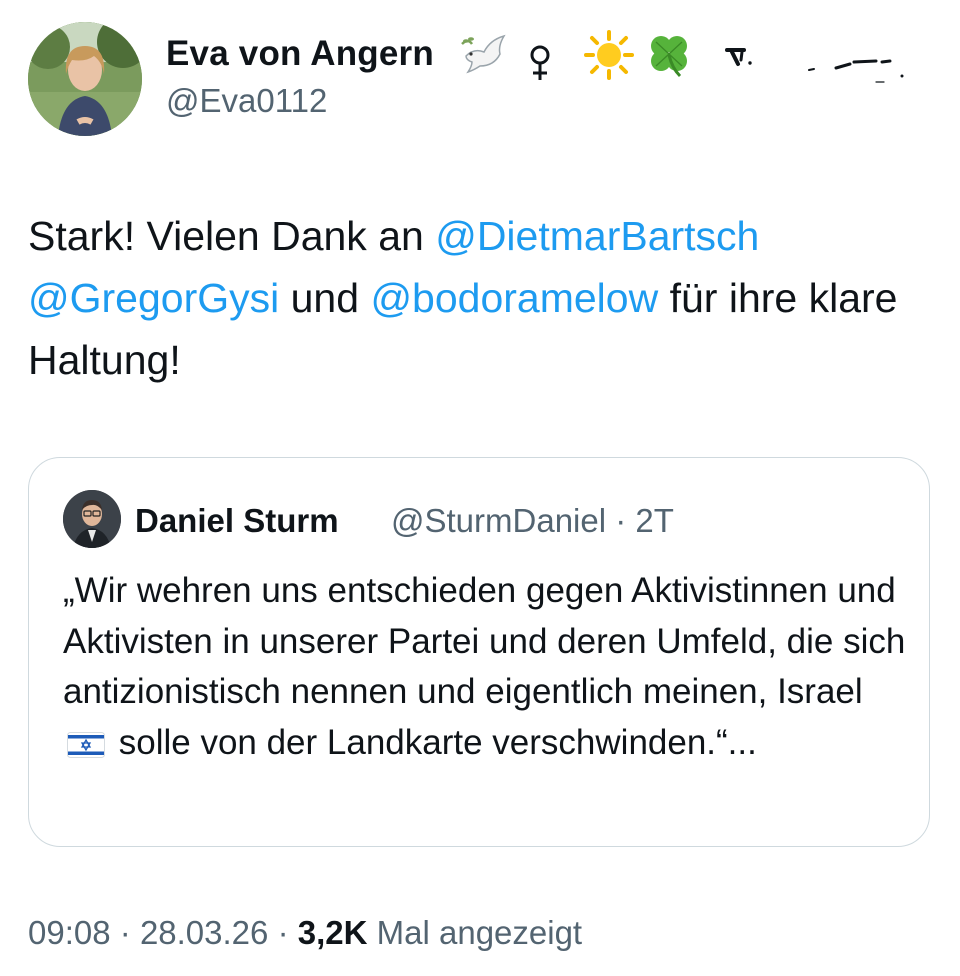 The width and height of the screenshot is (960, 976). Describe the element at coordinates (232, 236) in the screenshot. I see `tweet-text-segment: Stark! Vielen Dank an` at that location.